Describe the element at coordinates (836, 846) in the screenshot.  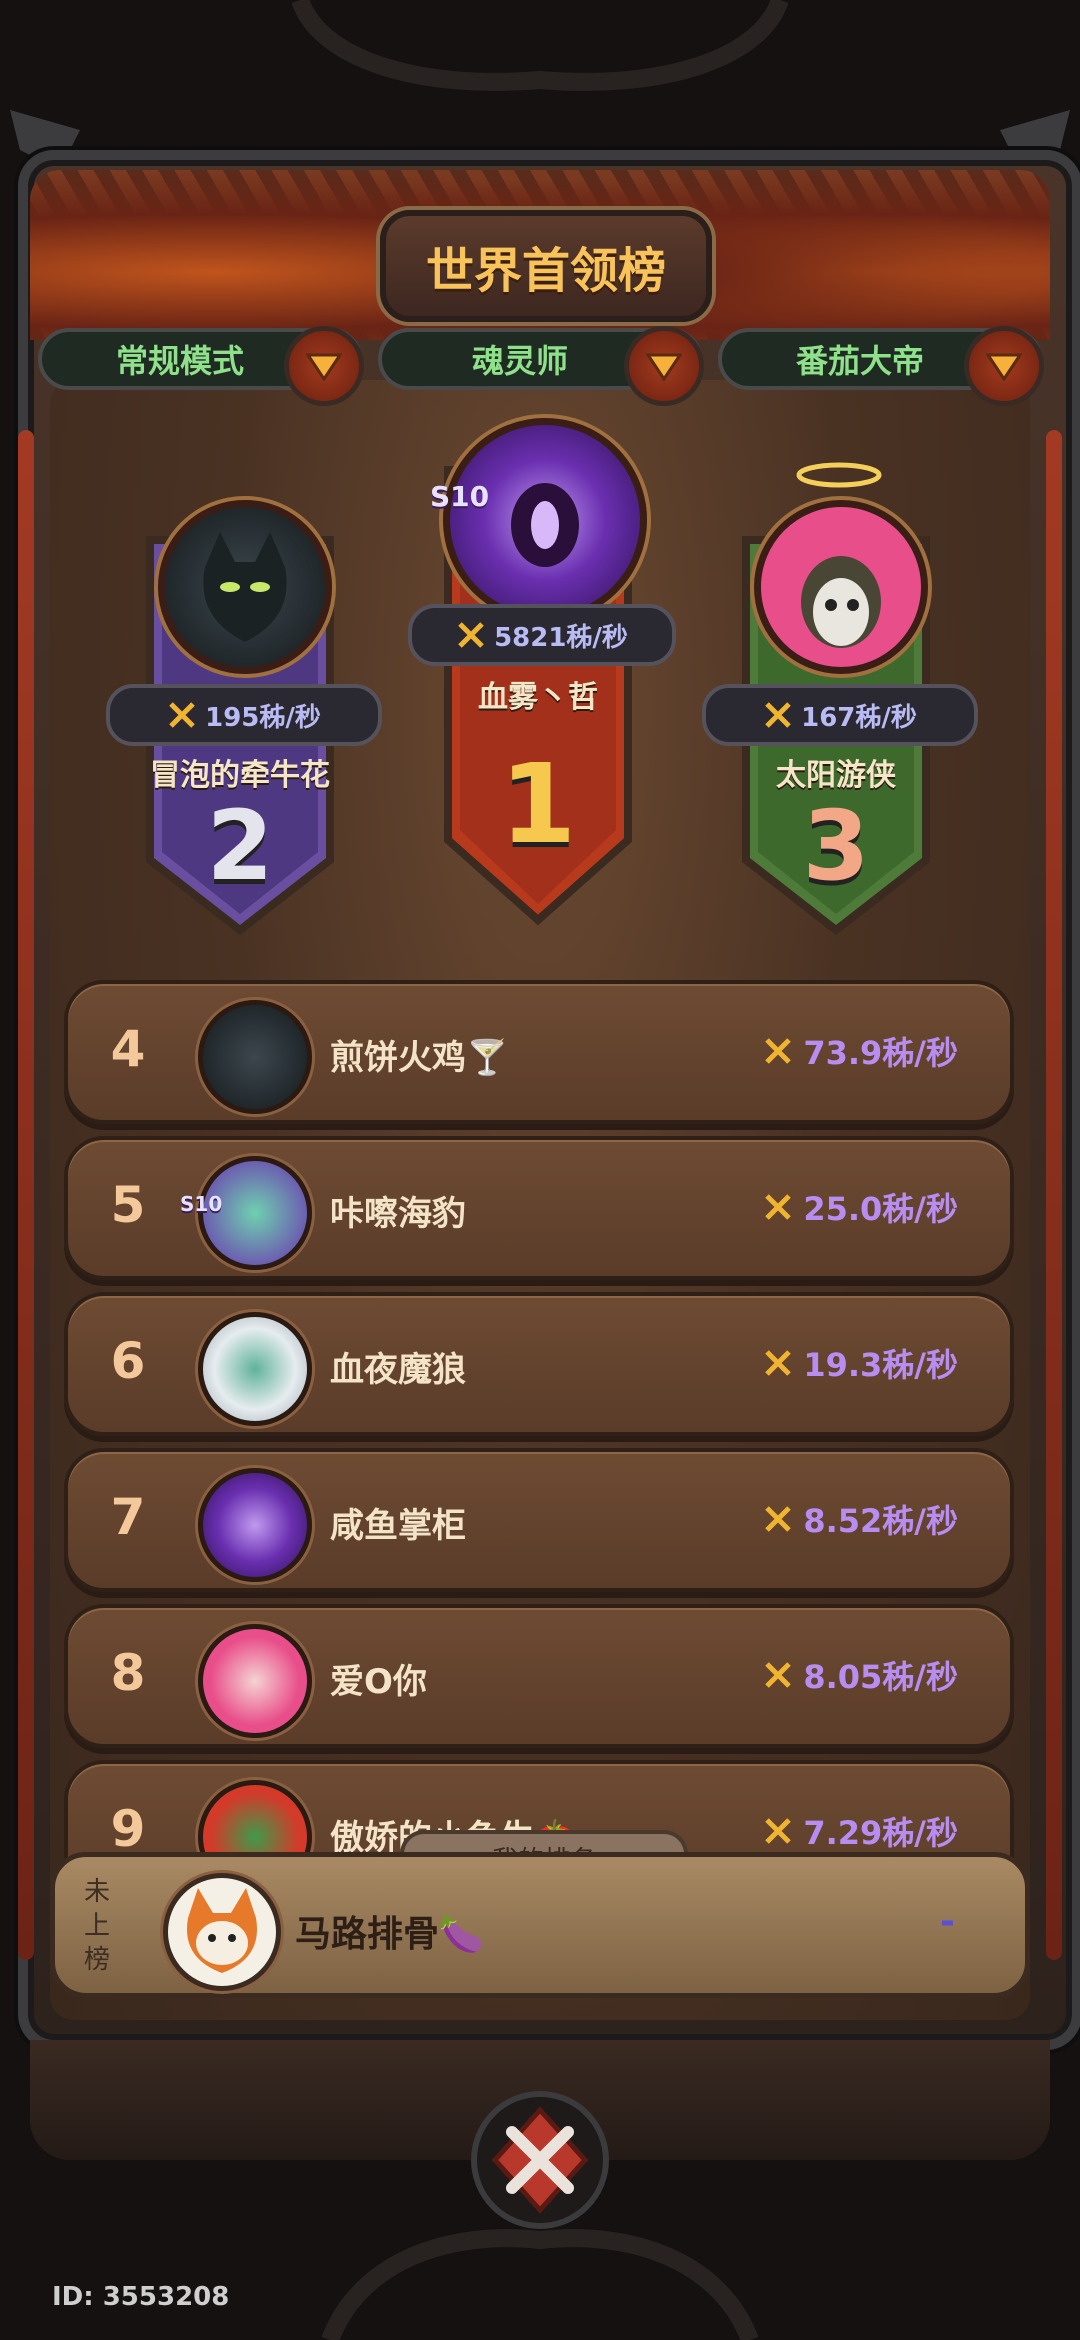
I see `rank-number: 3` at that location.